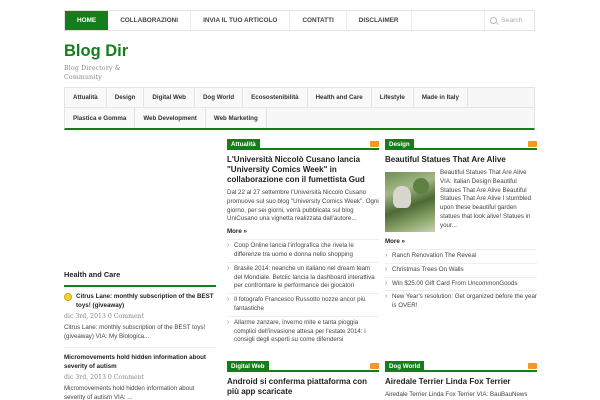 This screenshot has height=400, width=600. Describe the element at coordinates (100, 118) in the screenshot. I see `cat-plastica-e-gomma: Plastica e Gomma` at that location.